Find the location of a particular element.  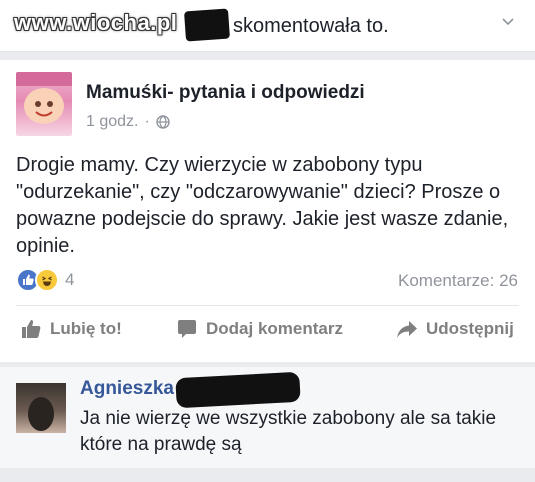

avatar is located at coordinates (41, 408).